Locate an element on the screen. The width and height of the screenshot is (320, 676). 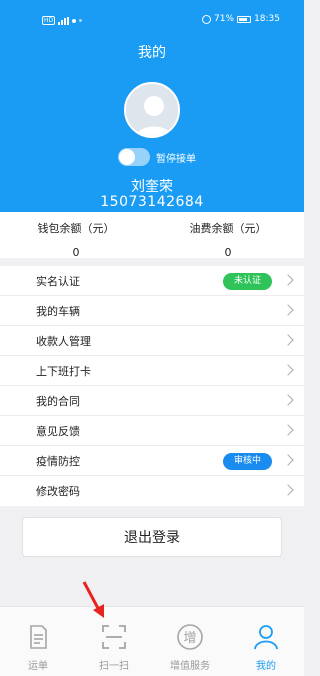
menu-item-feedback: 意见反馈 is located at coordinates (152, 431).